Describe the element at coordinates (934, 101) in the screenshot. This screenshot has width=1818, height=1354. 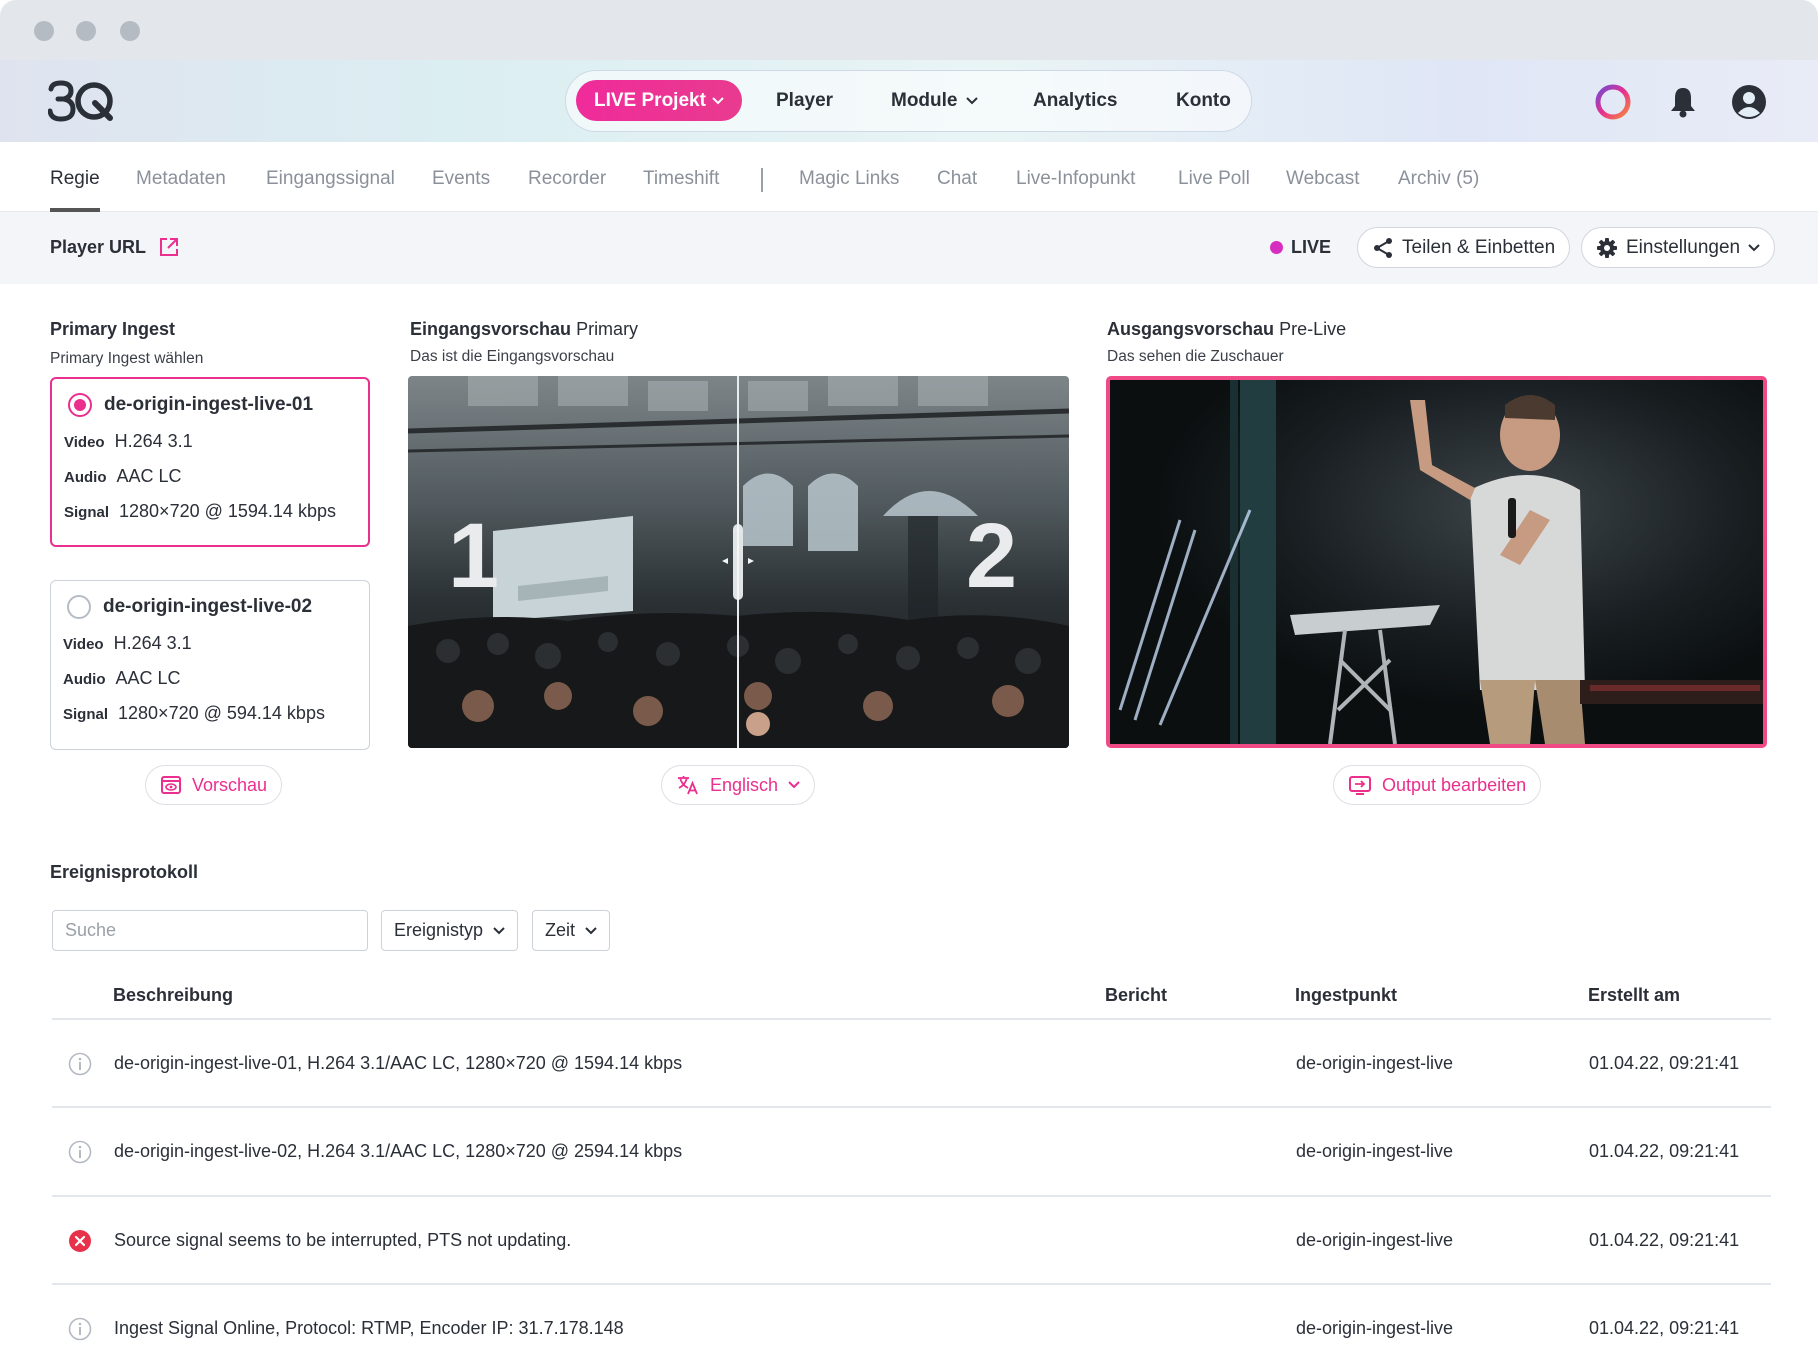
I see `nav-module: Module` at that location.